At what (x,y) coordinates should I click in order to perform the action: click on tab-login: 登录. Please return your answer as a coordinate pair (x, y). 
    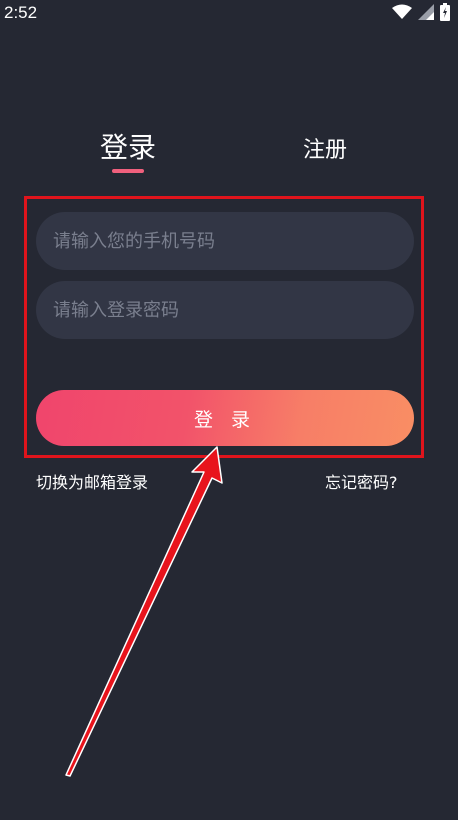
    Looking at the image, I should click on (128, 146).